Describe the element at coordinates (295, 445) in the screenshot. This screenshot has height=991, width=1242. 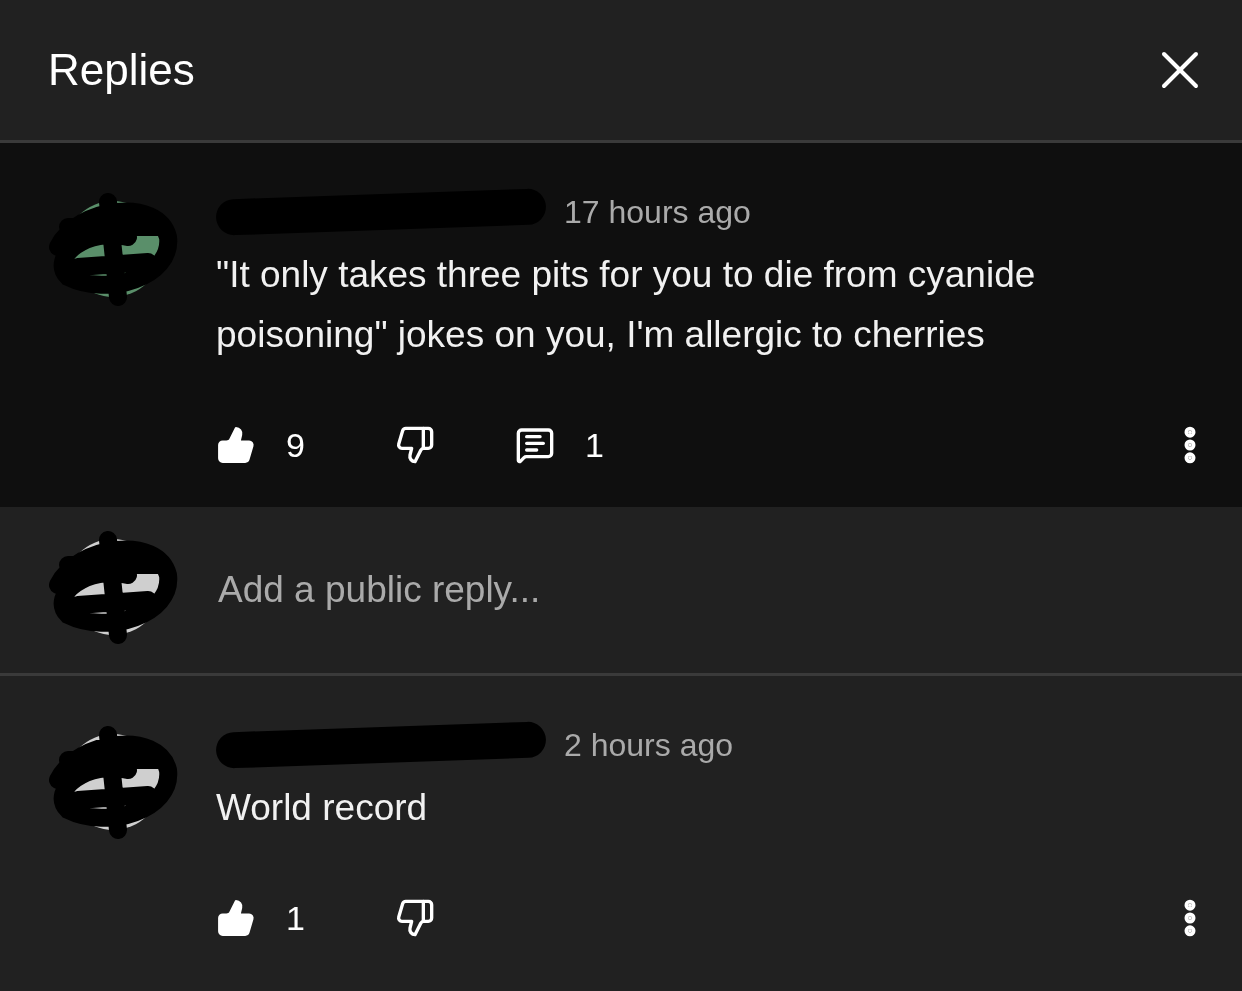
I see `like-count: 9` at that location.